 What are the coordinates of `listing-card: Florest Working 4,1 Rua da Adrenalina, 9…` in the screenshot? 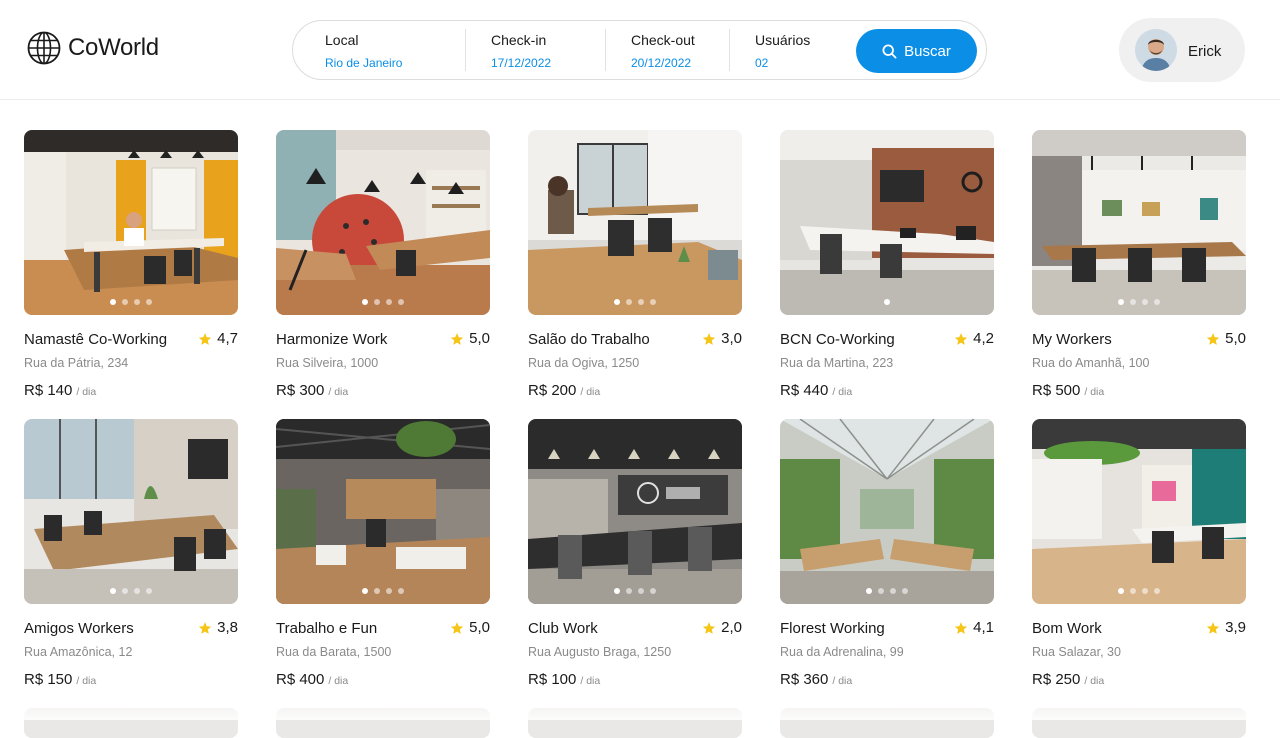 It's located at (887, 553).